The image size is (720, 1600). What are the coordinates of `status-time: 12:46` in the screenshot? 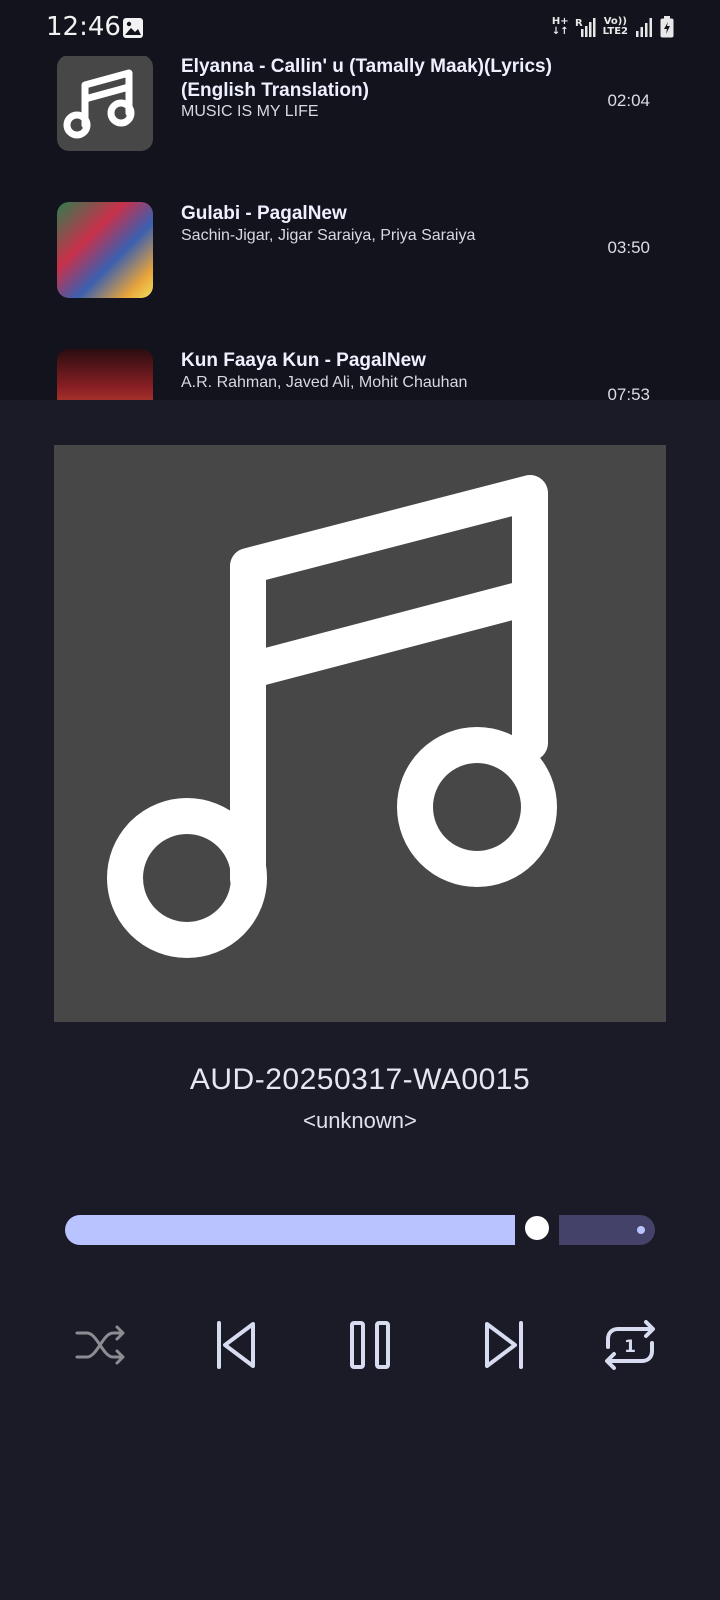 It's located at (83, 27).